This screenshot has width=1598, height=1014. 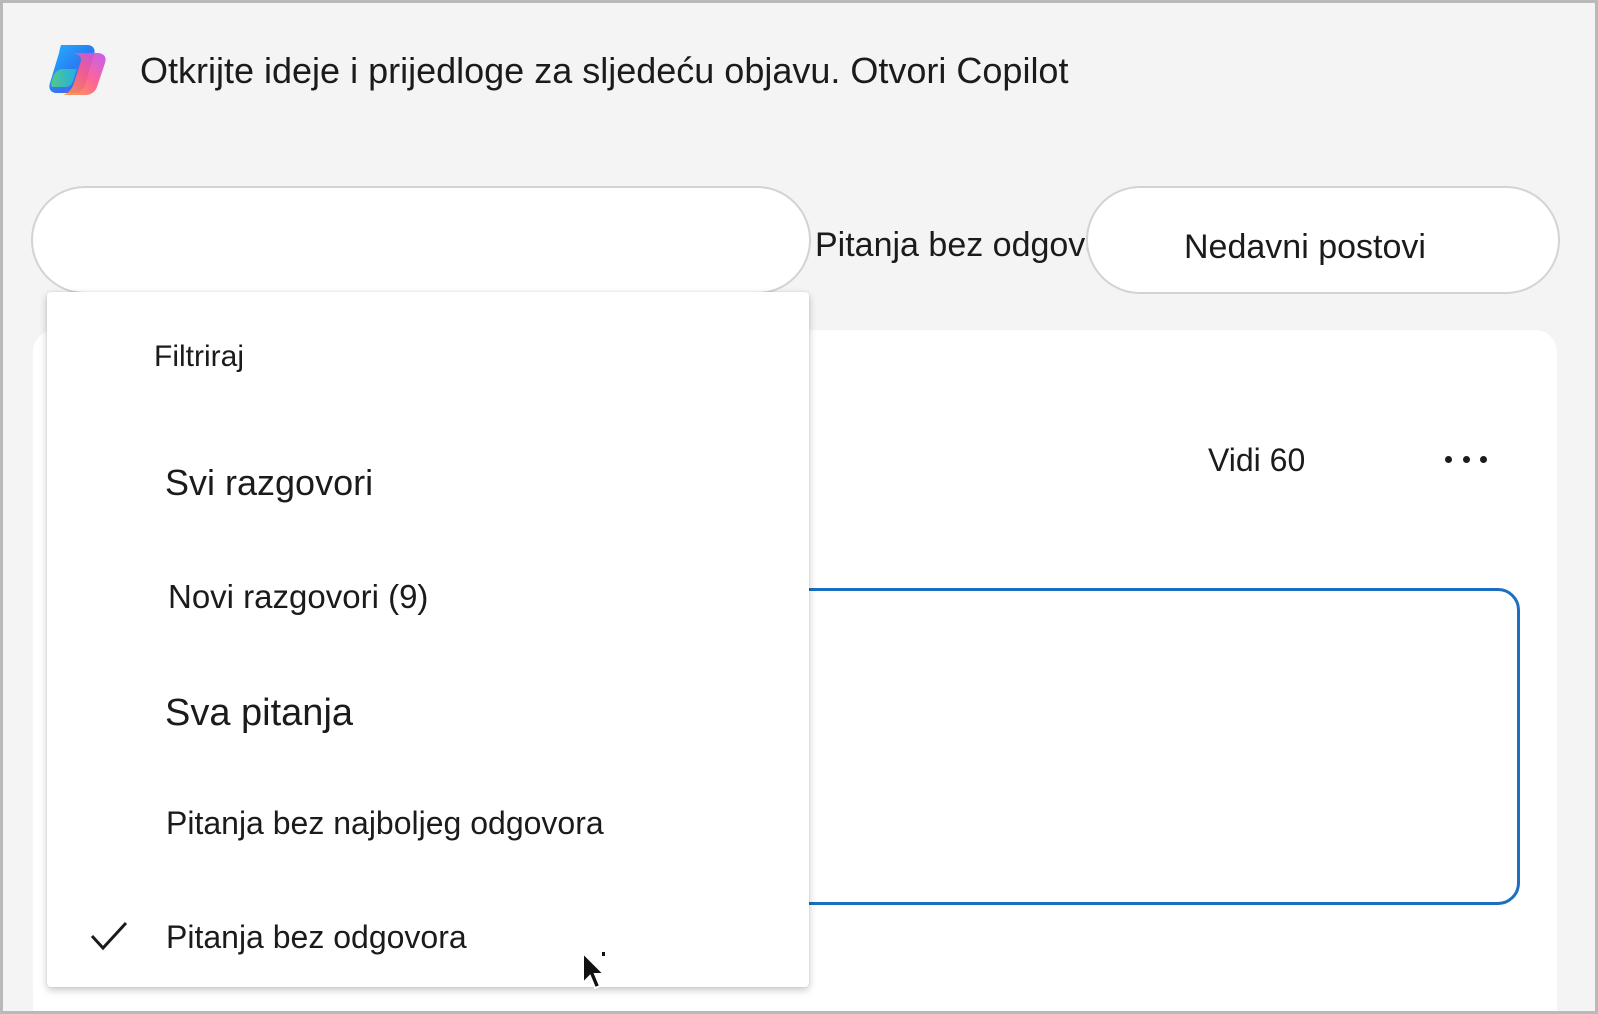 What do you see at coordinates (428, 711) in the screenshot?
I see `menu-item-all-questions: Sva pitanja` at bounding box center [428, 711].